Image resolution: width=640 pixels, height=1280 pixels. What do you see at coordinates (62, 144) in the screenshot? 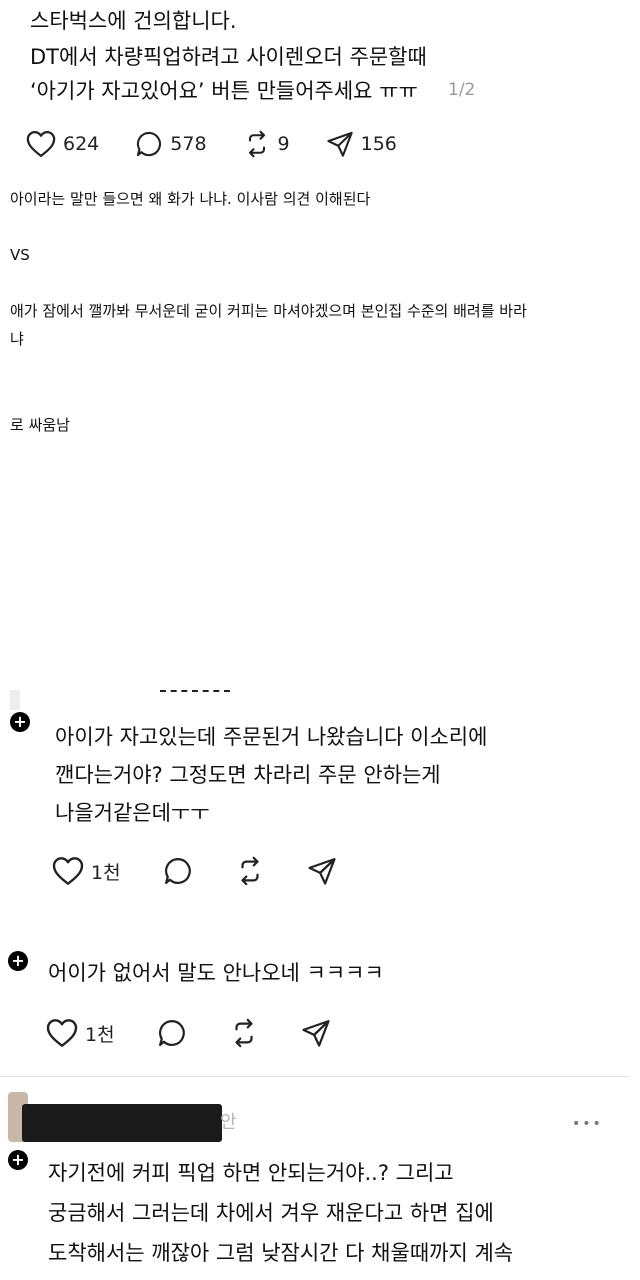
I see `post-like-button: 624` at bounding box center [62, 144].